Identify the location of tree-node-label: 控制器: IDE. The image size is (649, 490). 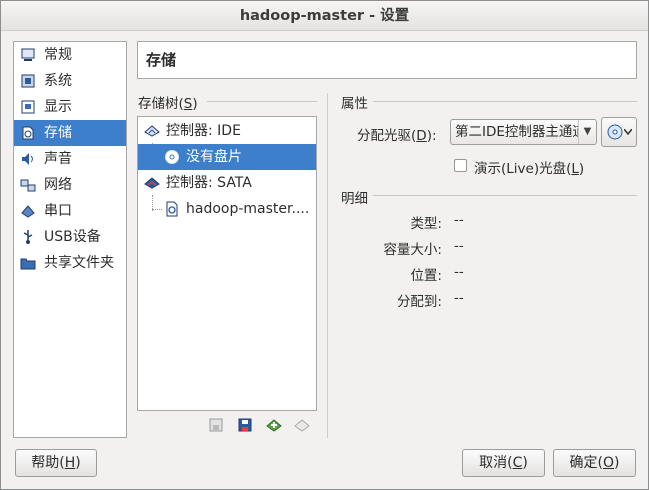
(203, 131).